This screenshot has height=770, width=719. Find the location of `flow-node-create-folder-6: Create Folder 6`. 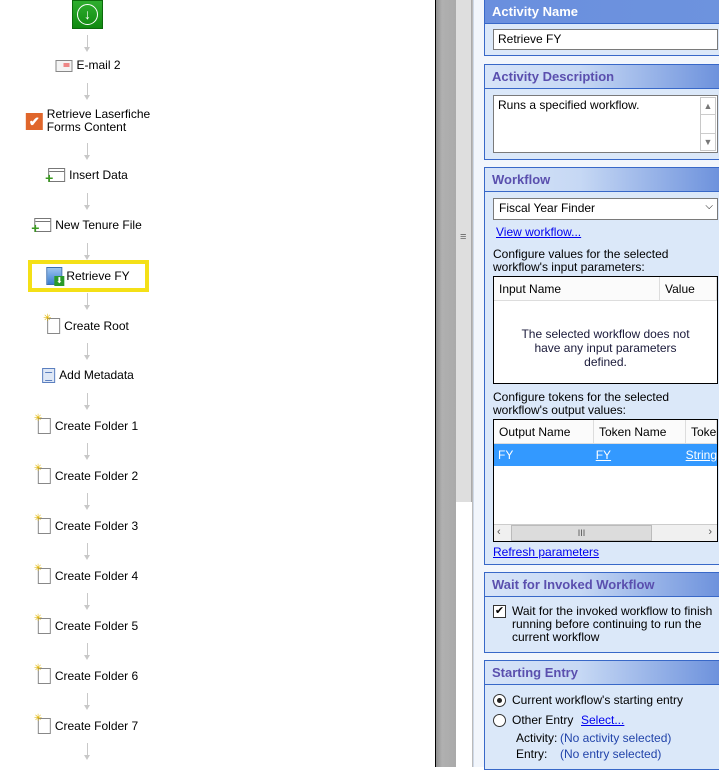

flow-node-create-folder-6: Create Folder 6 is located at coordinates (86, 673).